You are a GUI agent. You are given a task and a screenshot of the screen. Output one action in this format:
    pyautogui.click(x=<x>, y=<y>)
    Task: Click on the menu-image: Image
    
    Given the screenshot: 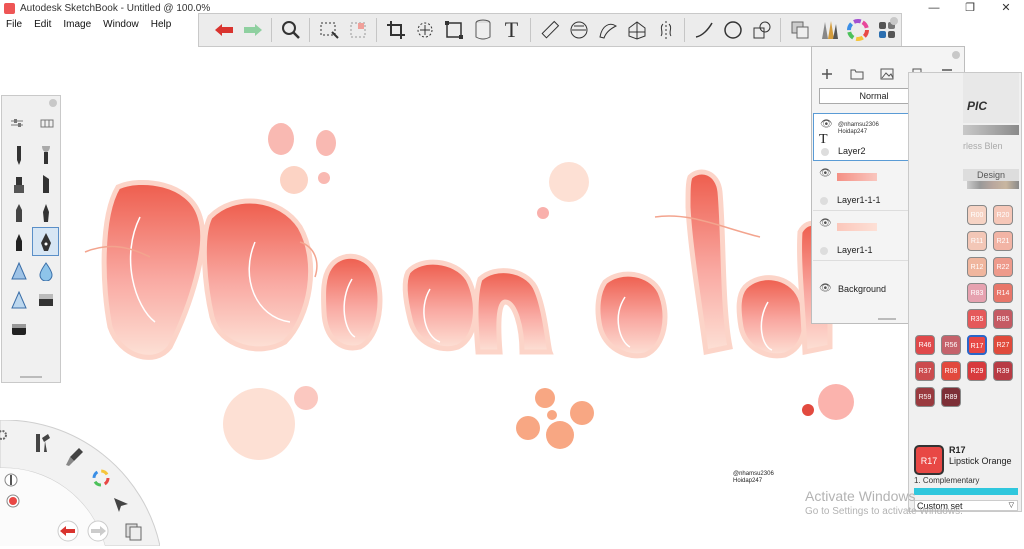 What is the action you would take?
    pyautogui.click(x=77, y=25)
    